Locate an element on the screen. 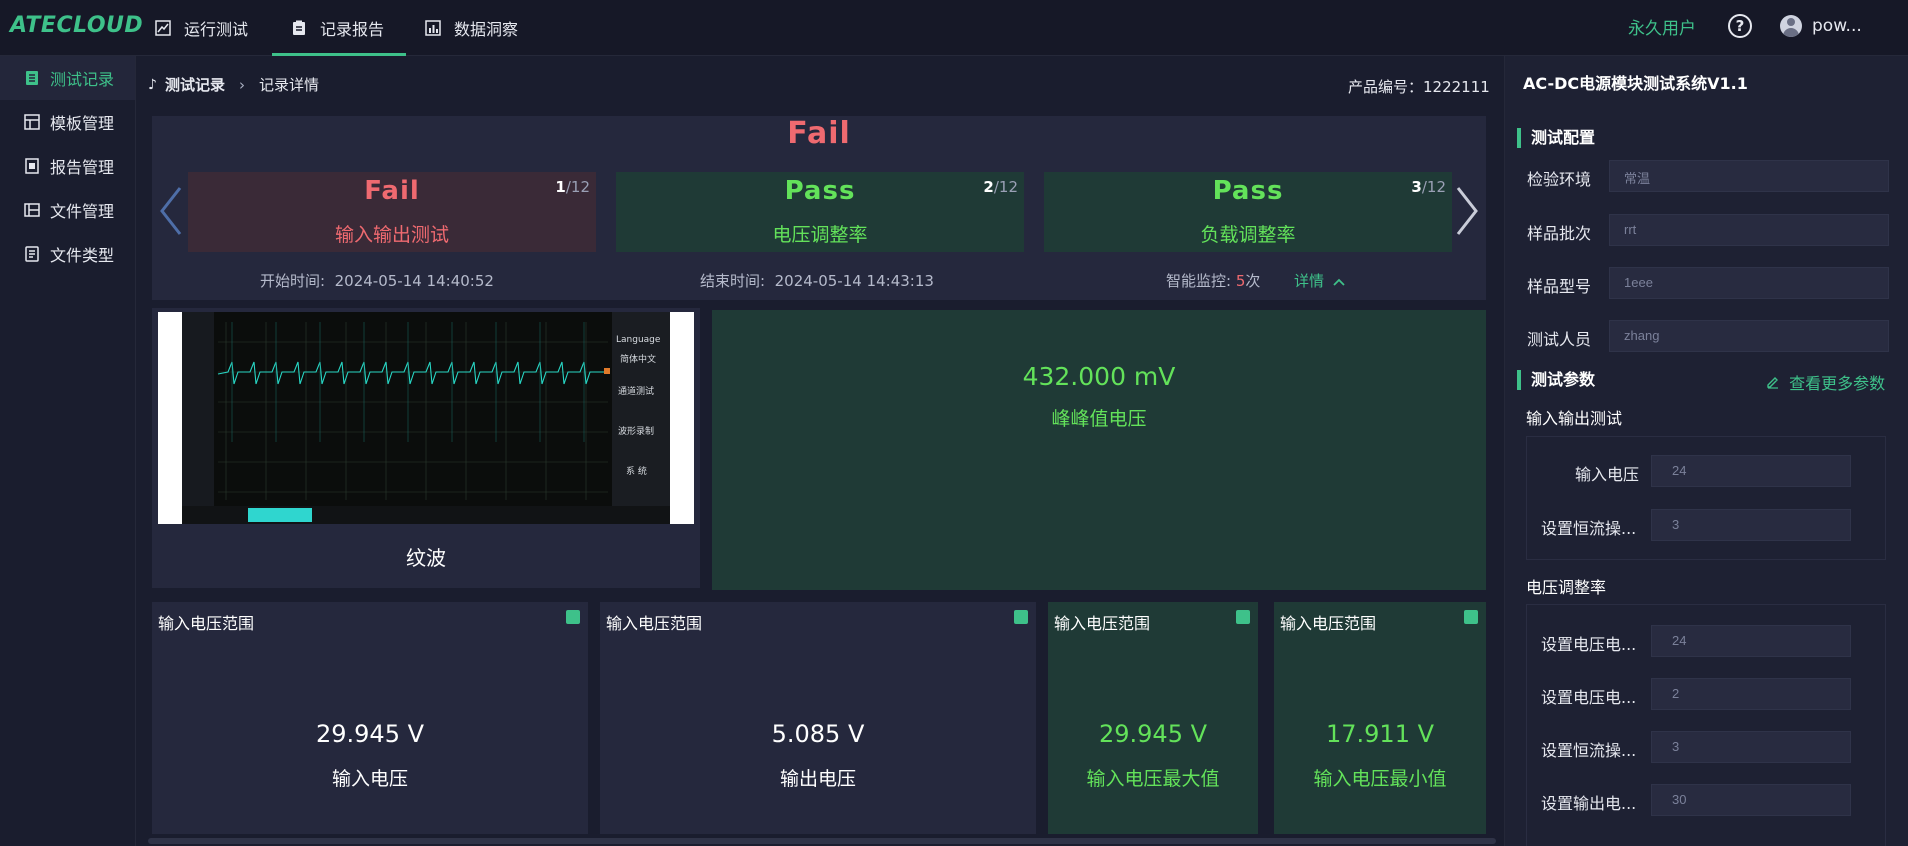 This screenshot has width=1908, height=846. sidebar: 测试记录 模板管理 报告管理 文件管理 文件类型 is located at coordinates (68, 451).